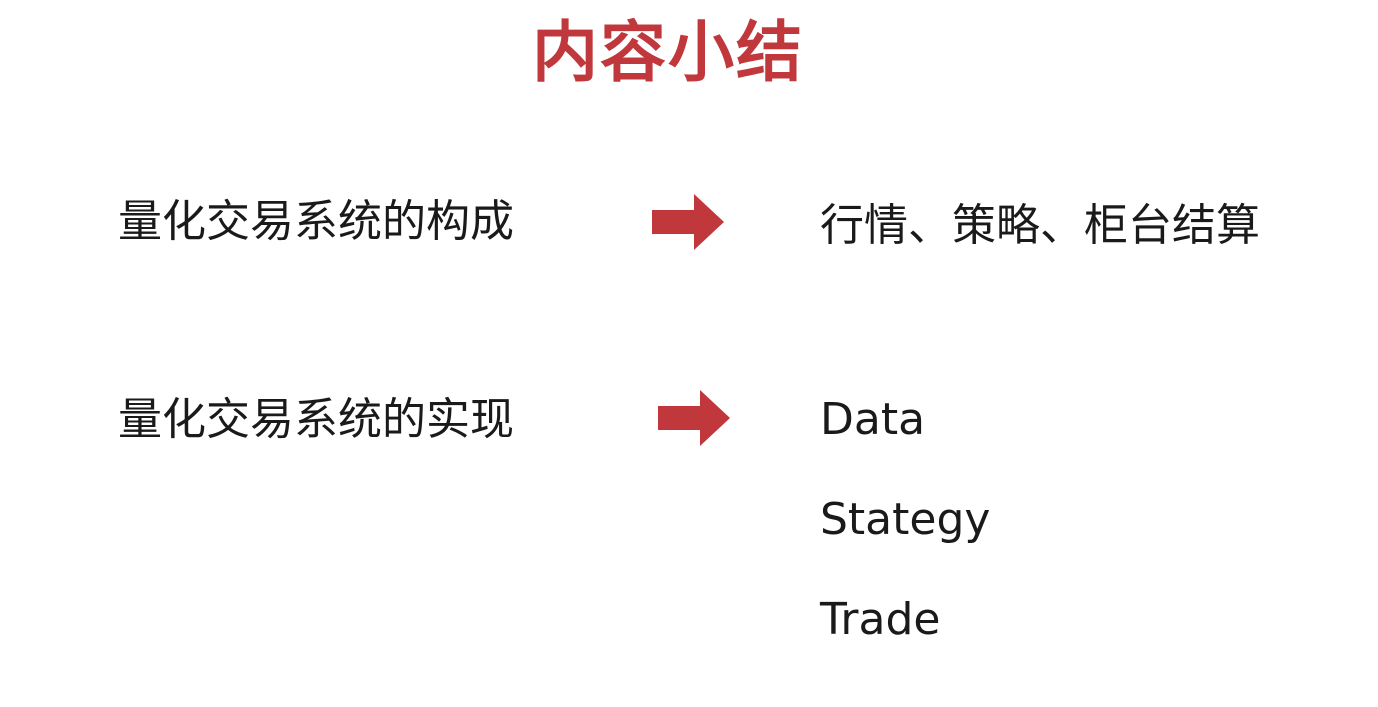  What do you see at coordinates (316, 221) in the screenshot?
I see `composition-label: 量化交易系统的构成` at bounding box center [316, 221].